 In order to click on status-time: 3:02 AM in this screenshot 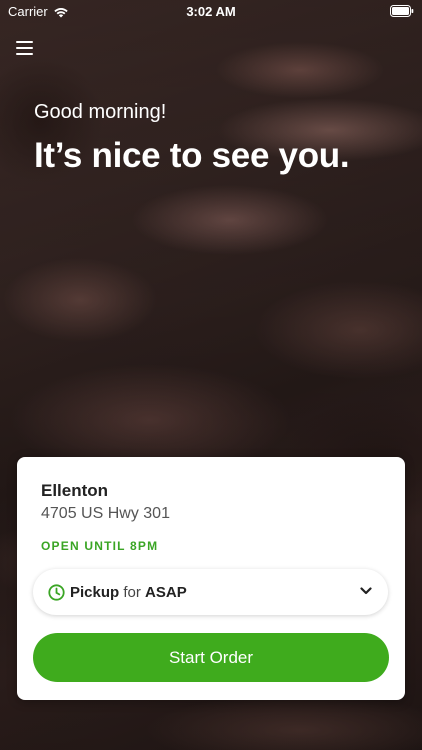, I will do `click(211, 11)`.